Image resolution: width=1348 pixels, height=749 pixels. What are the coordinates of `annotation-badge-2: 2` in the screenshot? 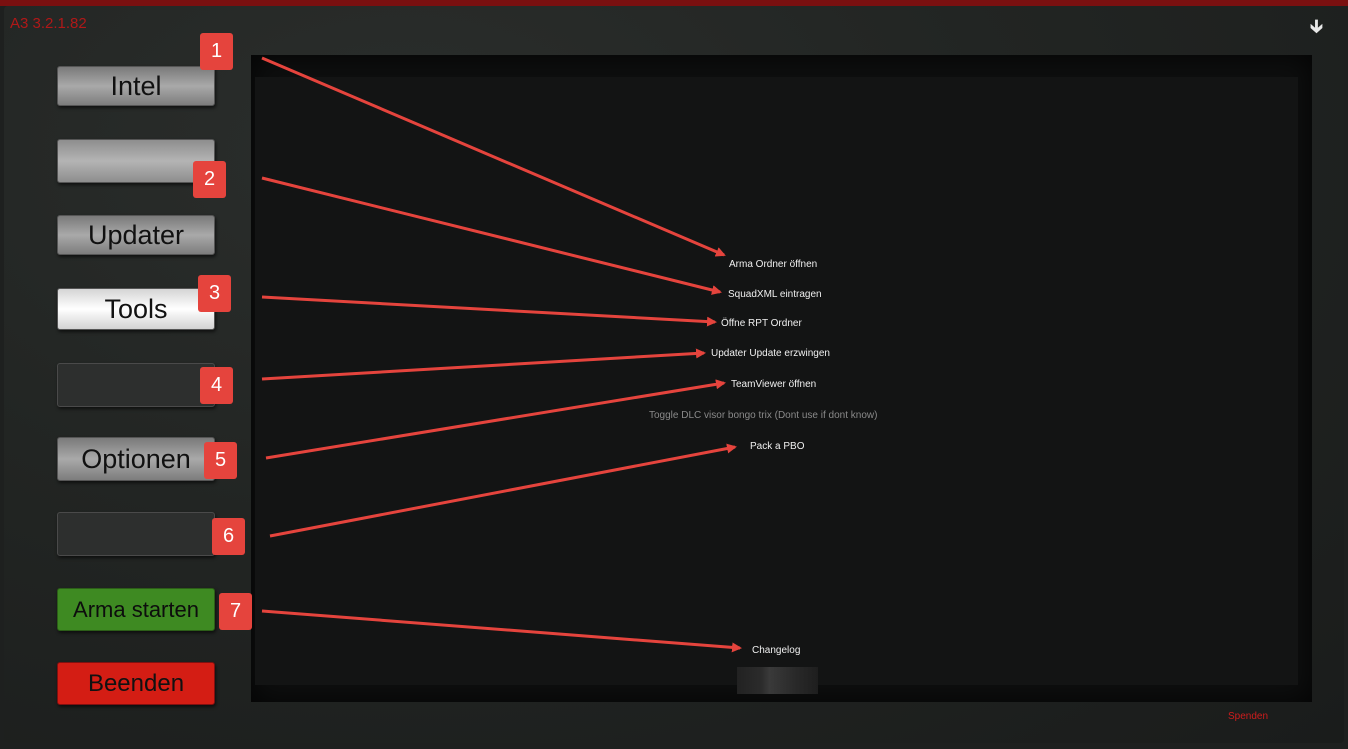 It's located at (209, 179).